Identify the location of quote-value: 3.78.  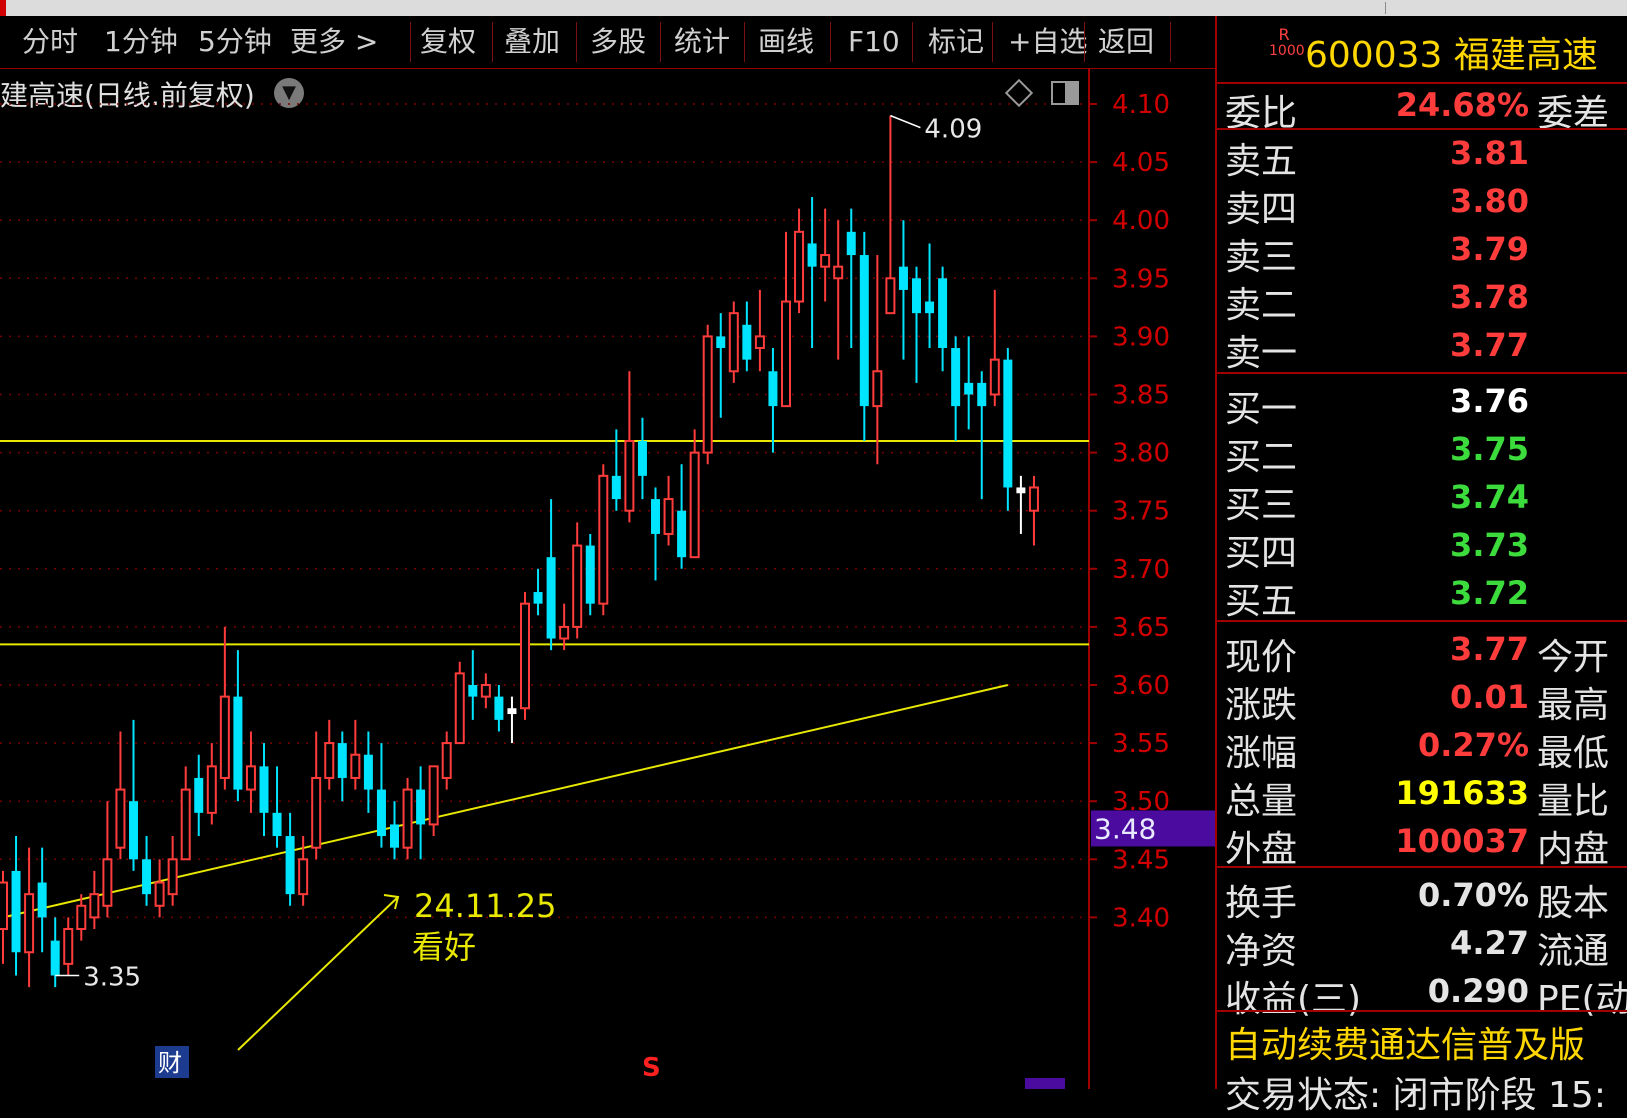
(1489, 297).